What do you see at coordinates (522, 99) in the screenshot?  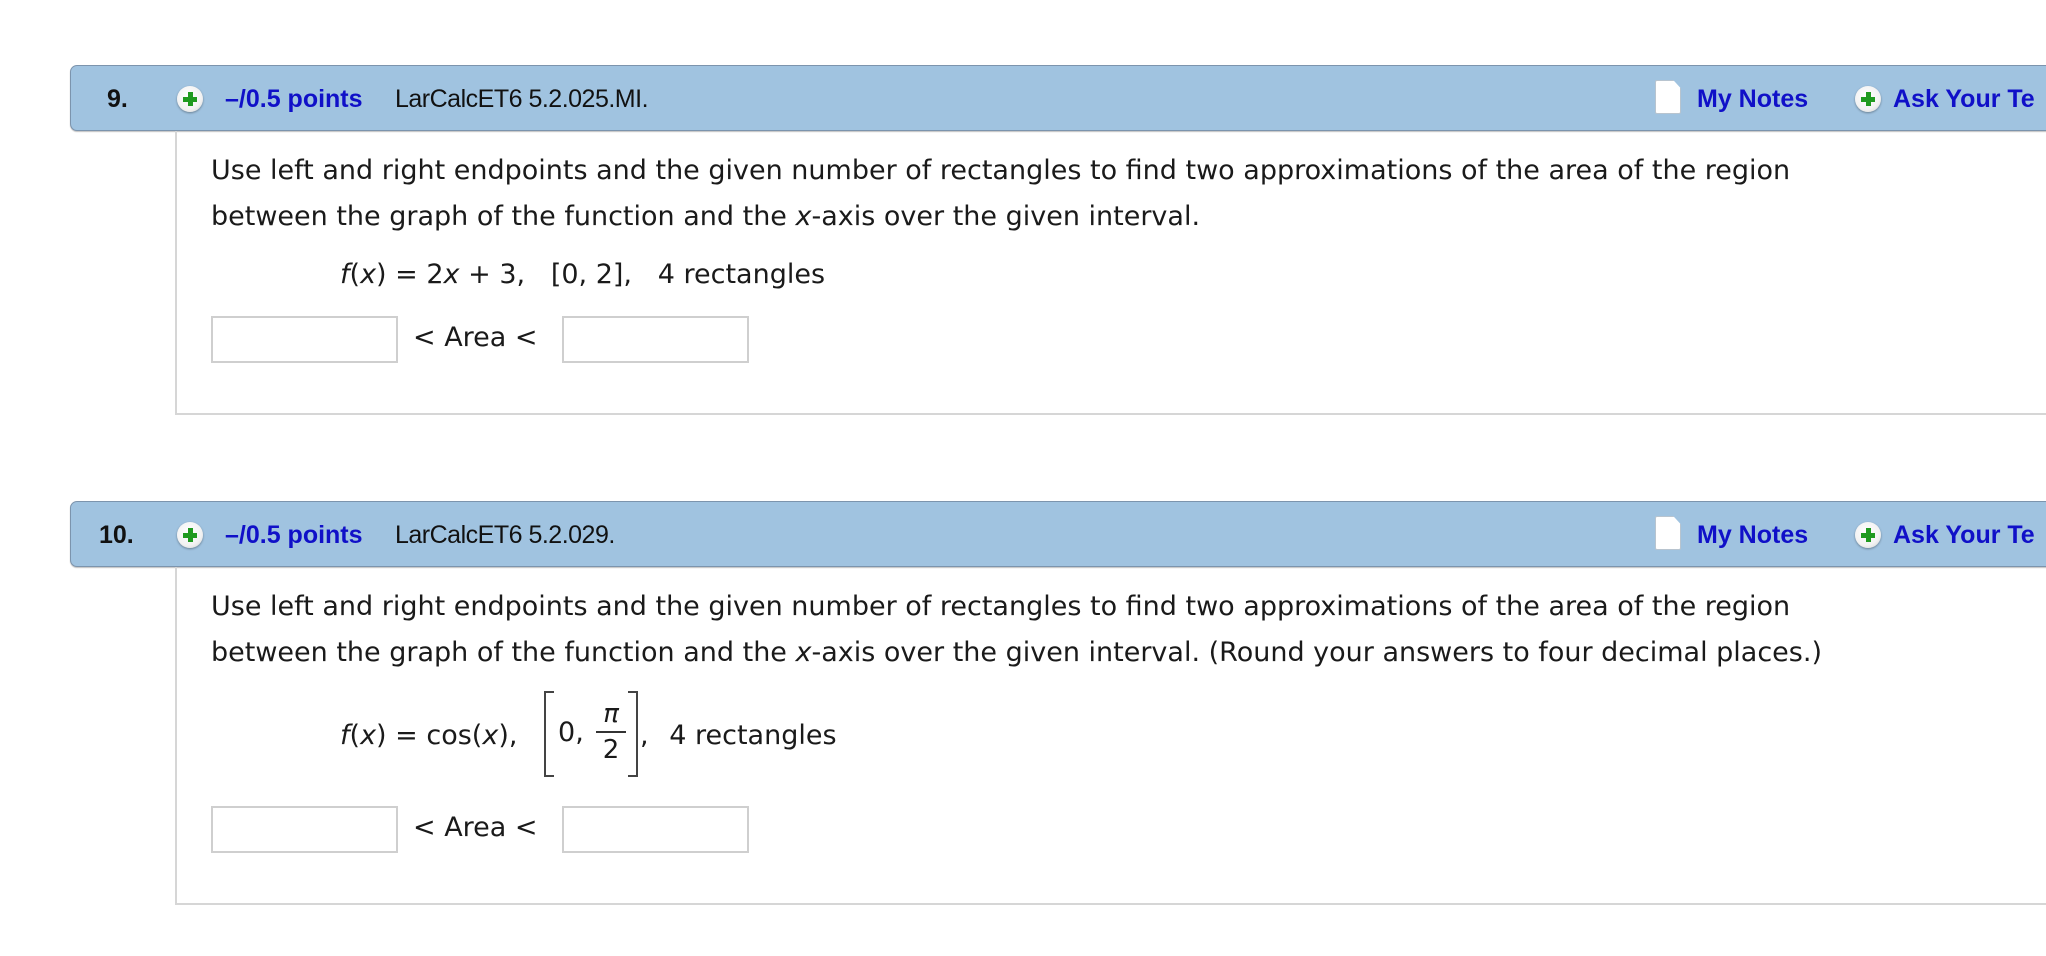 I see `question-code: LarCalcET6 5.2.025.MI.` at bounding box center [522, 99].